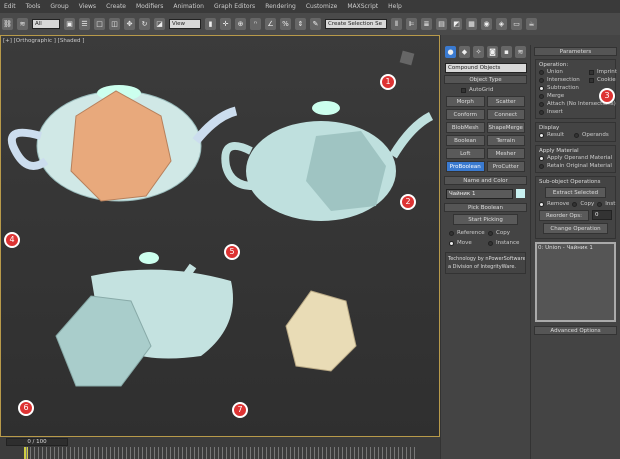  Describe the element at coordinates (575, 51) in the screenshot. I see `parameters-rollout: Parameters` at that location.